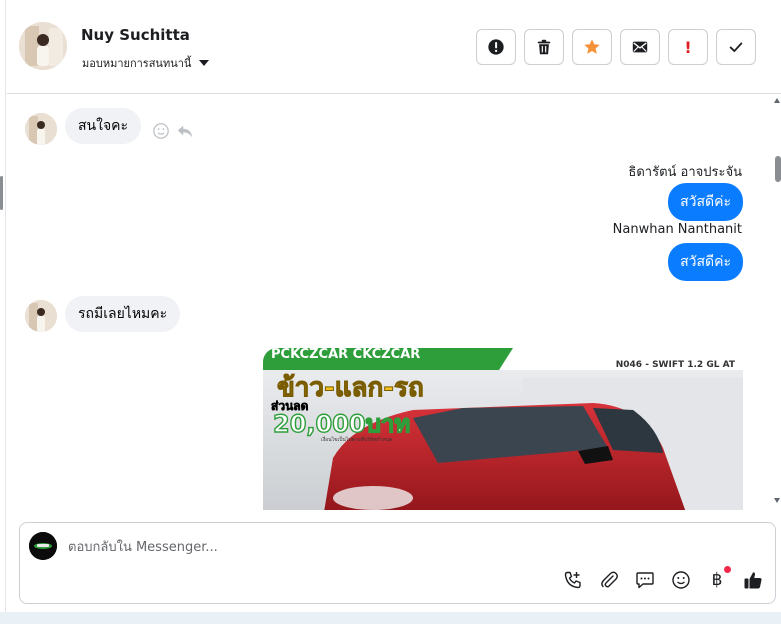  What do you see at coordinates (777, 100) in the screenshot?
I see `scroll-up-arrow-icon` at bounding box center [777, 100].